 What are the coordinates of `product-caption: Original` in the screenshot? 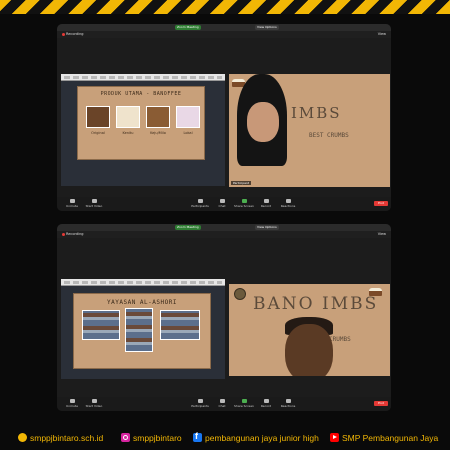 It's located at (98, 133).